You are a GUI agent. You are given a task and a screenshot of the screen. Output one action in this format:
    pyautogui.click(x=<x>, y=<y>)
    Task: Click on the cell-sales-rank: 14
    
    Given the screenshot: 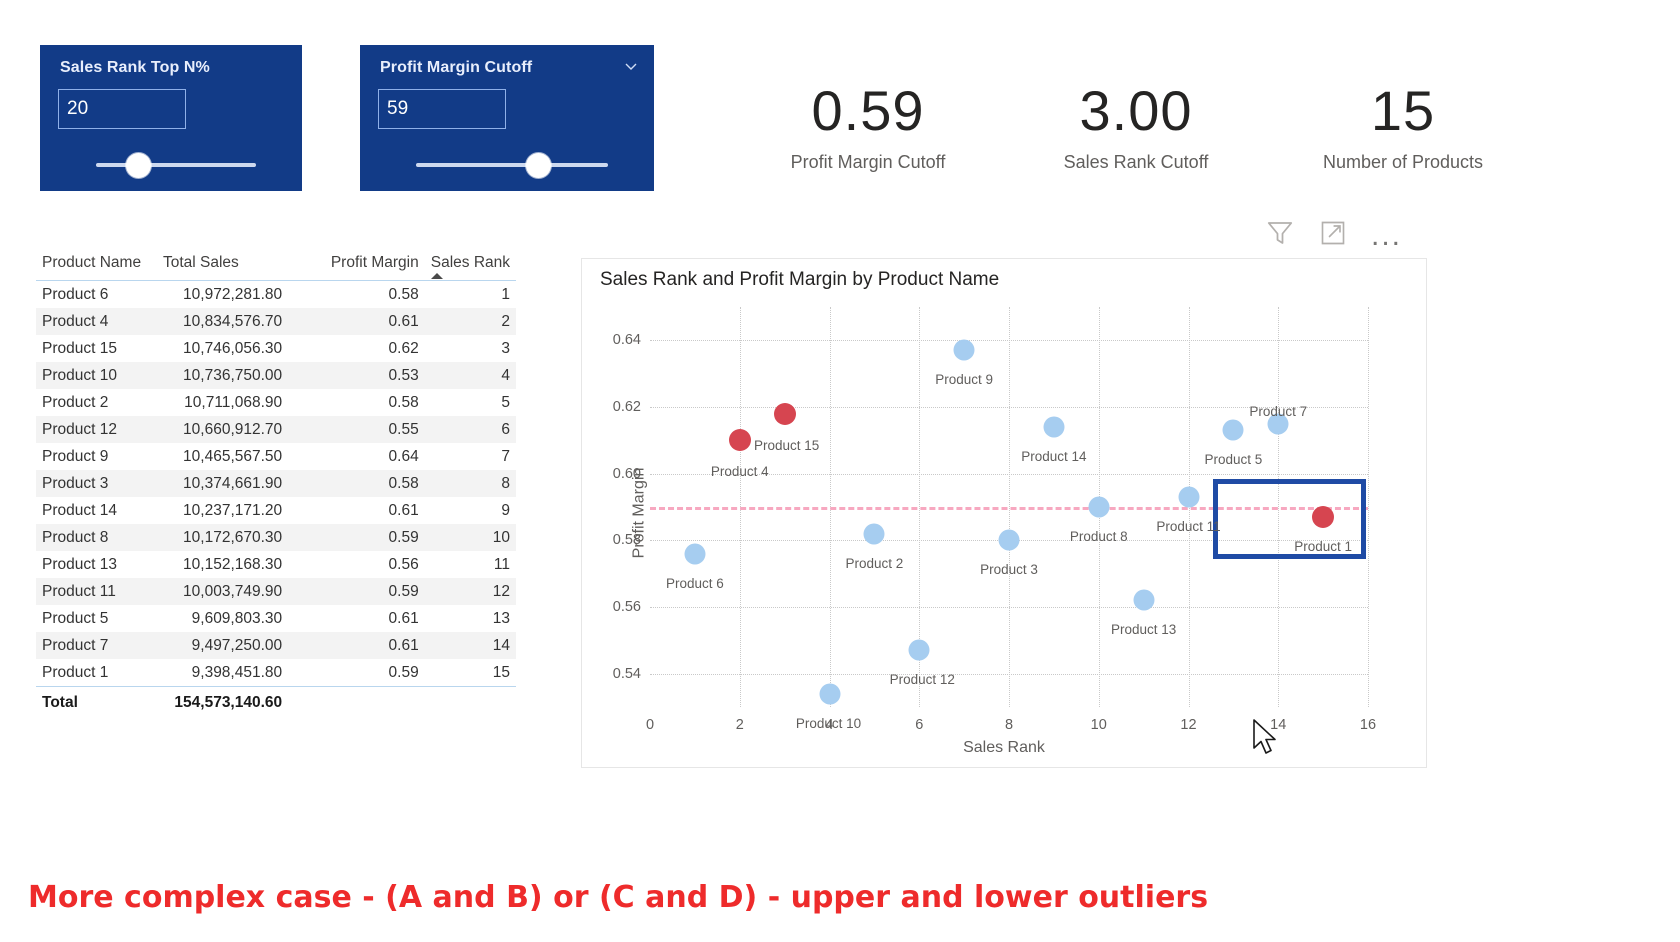 What is the action you would take?
    pyautogui.click(x=470, y=645)
    